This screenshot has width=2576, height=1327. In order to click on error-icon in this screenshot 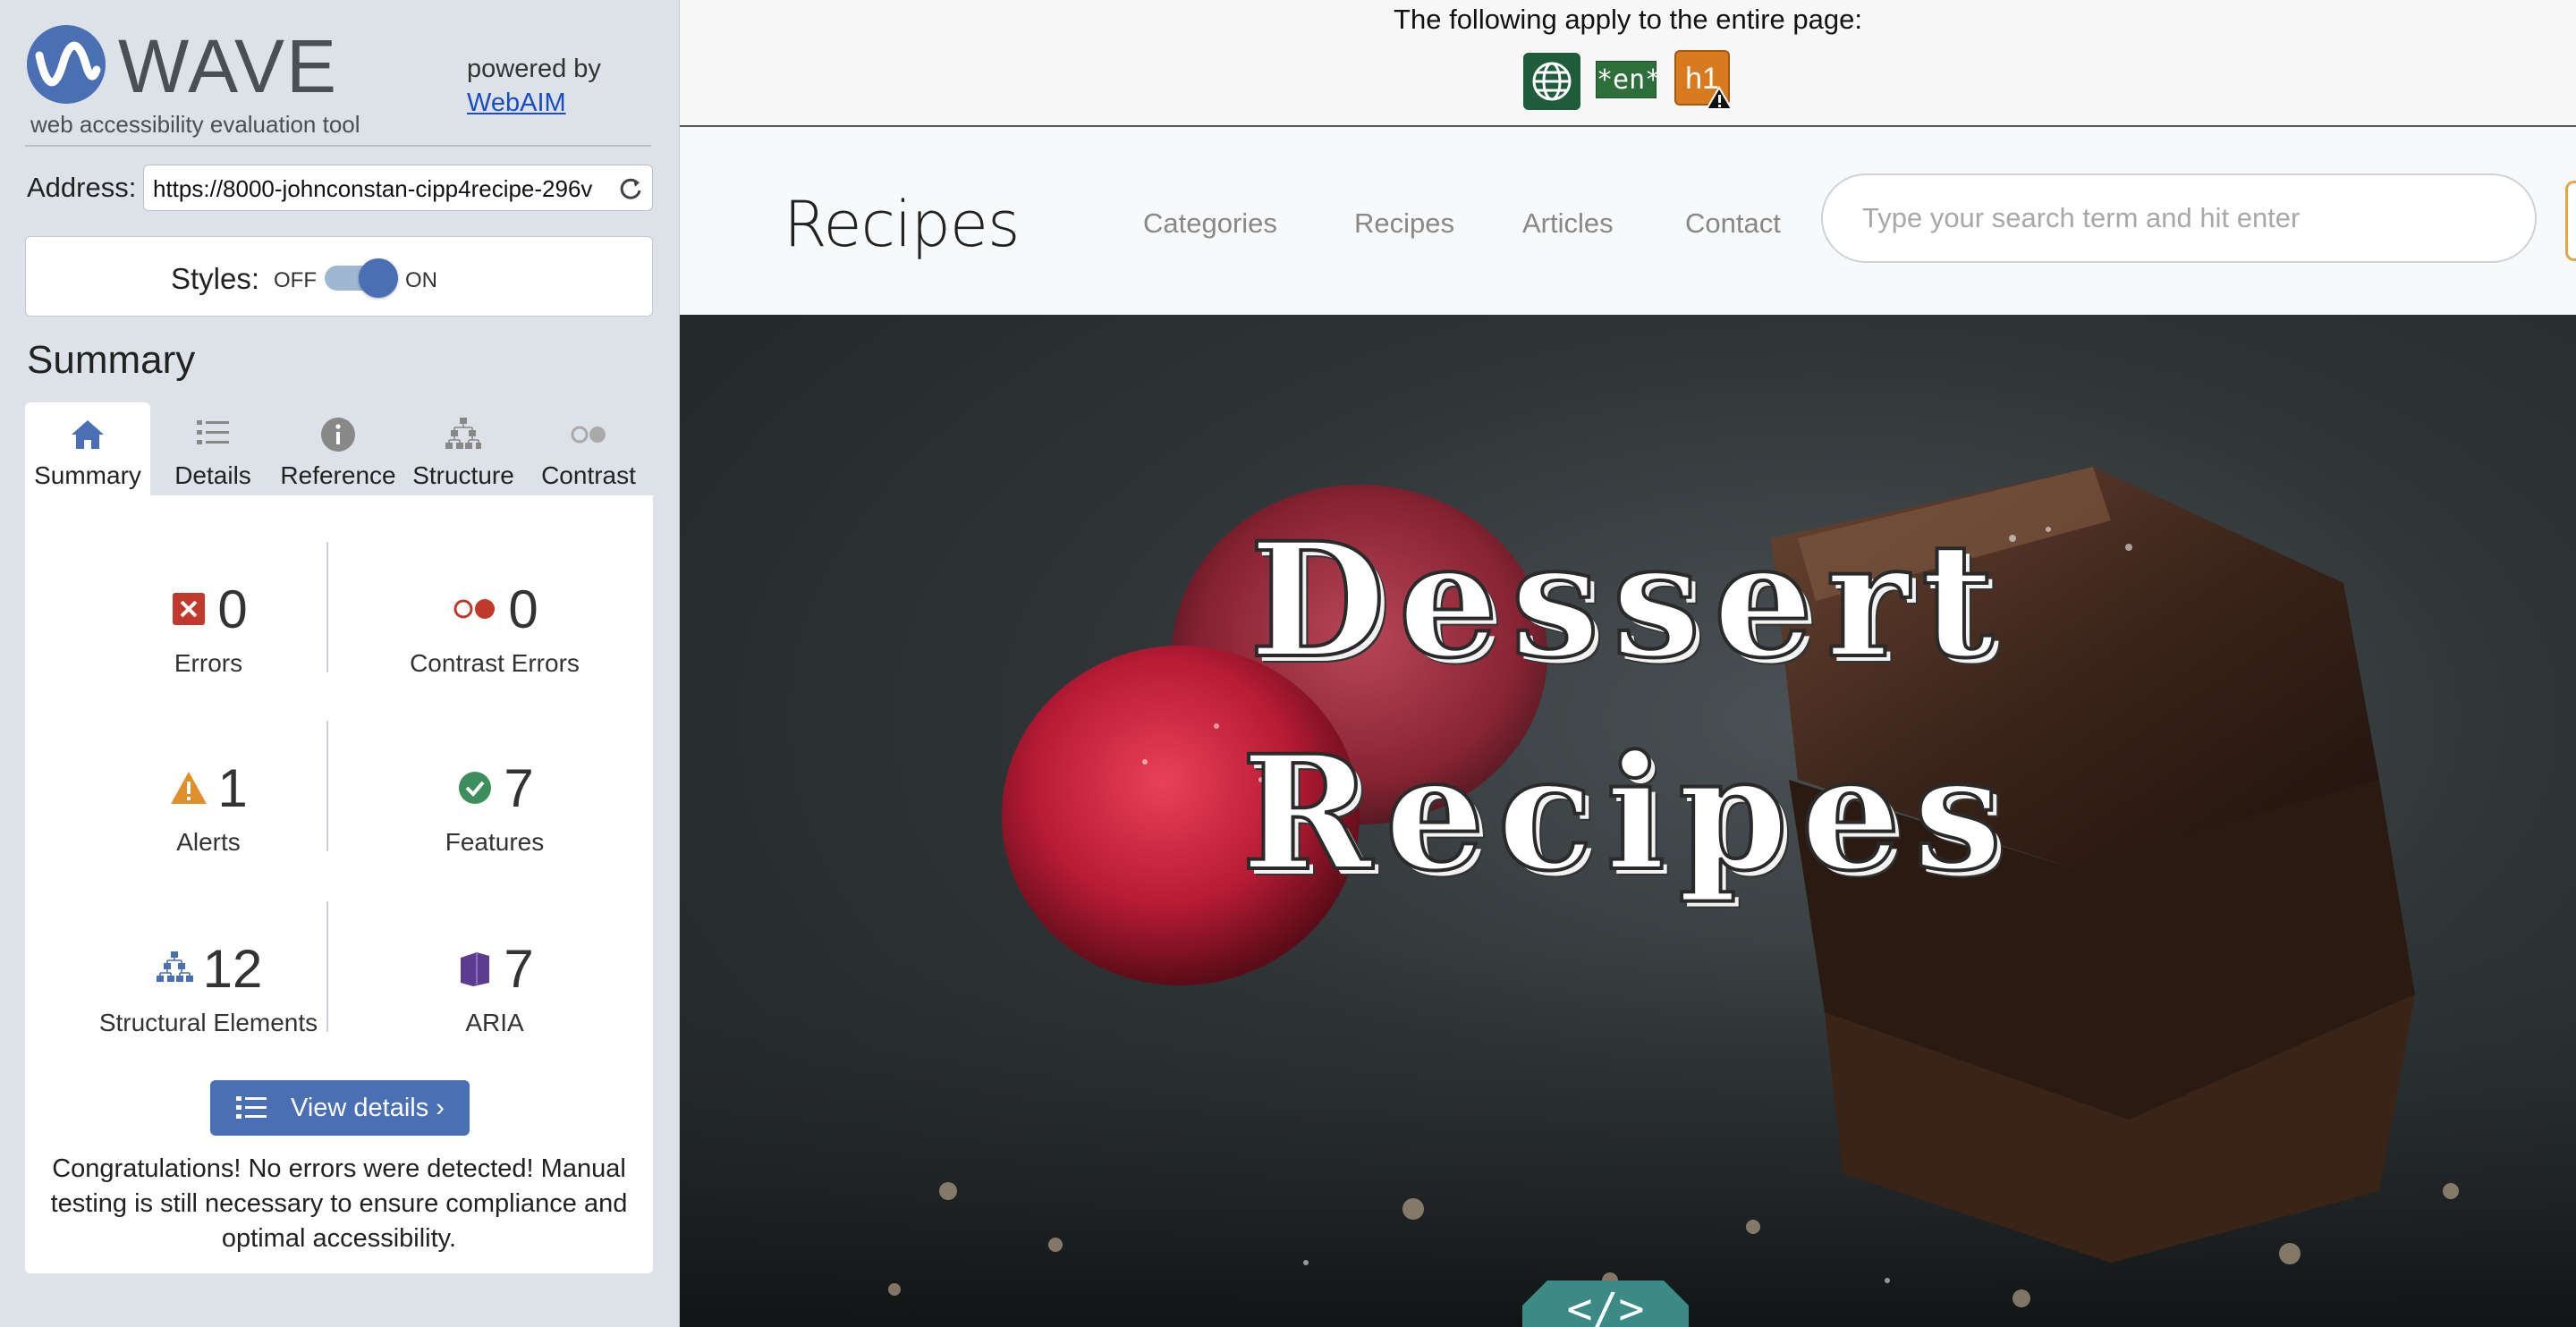, I will do `click(189, 609)`.